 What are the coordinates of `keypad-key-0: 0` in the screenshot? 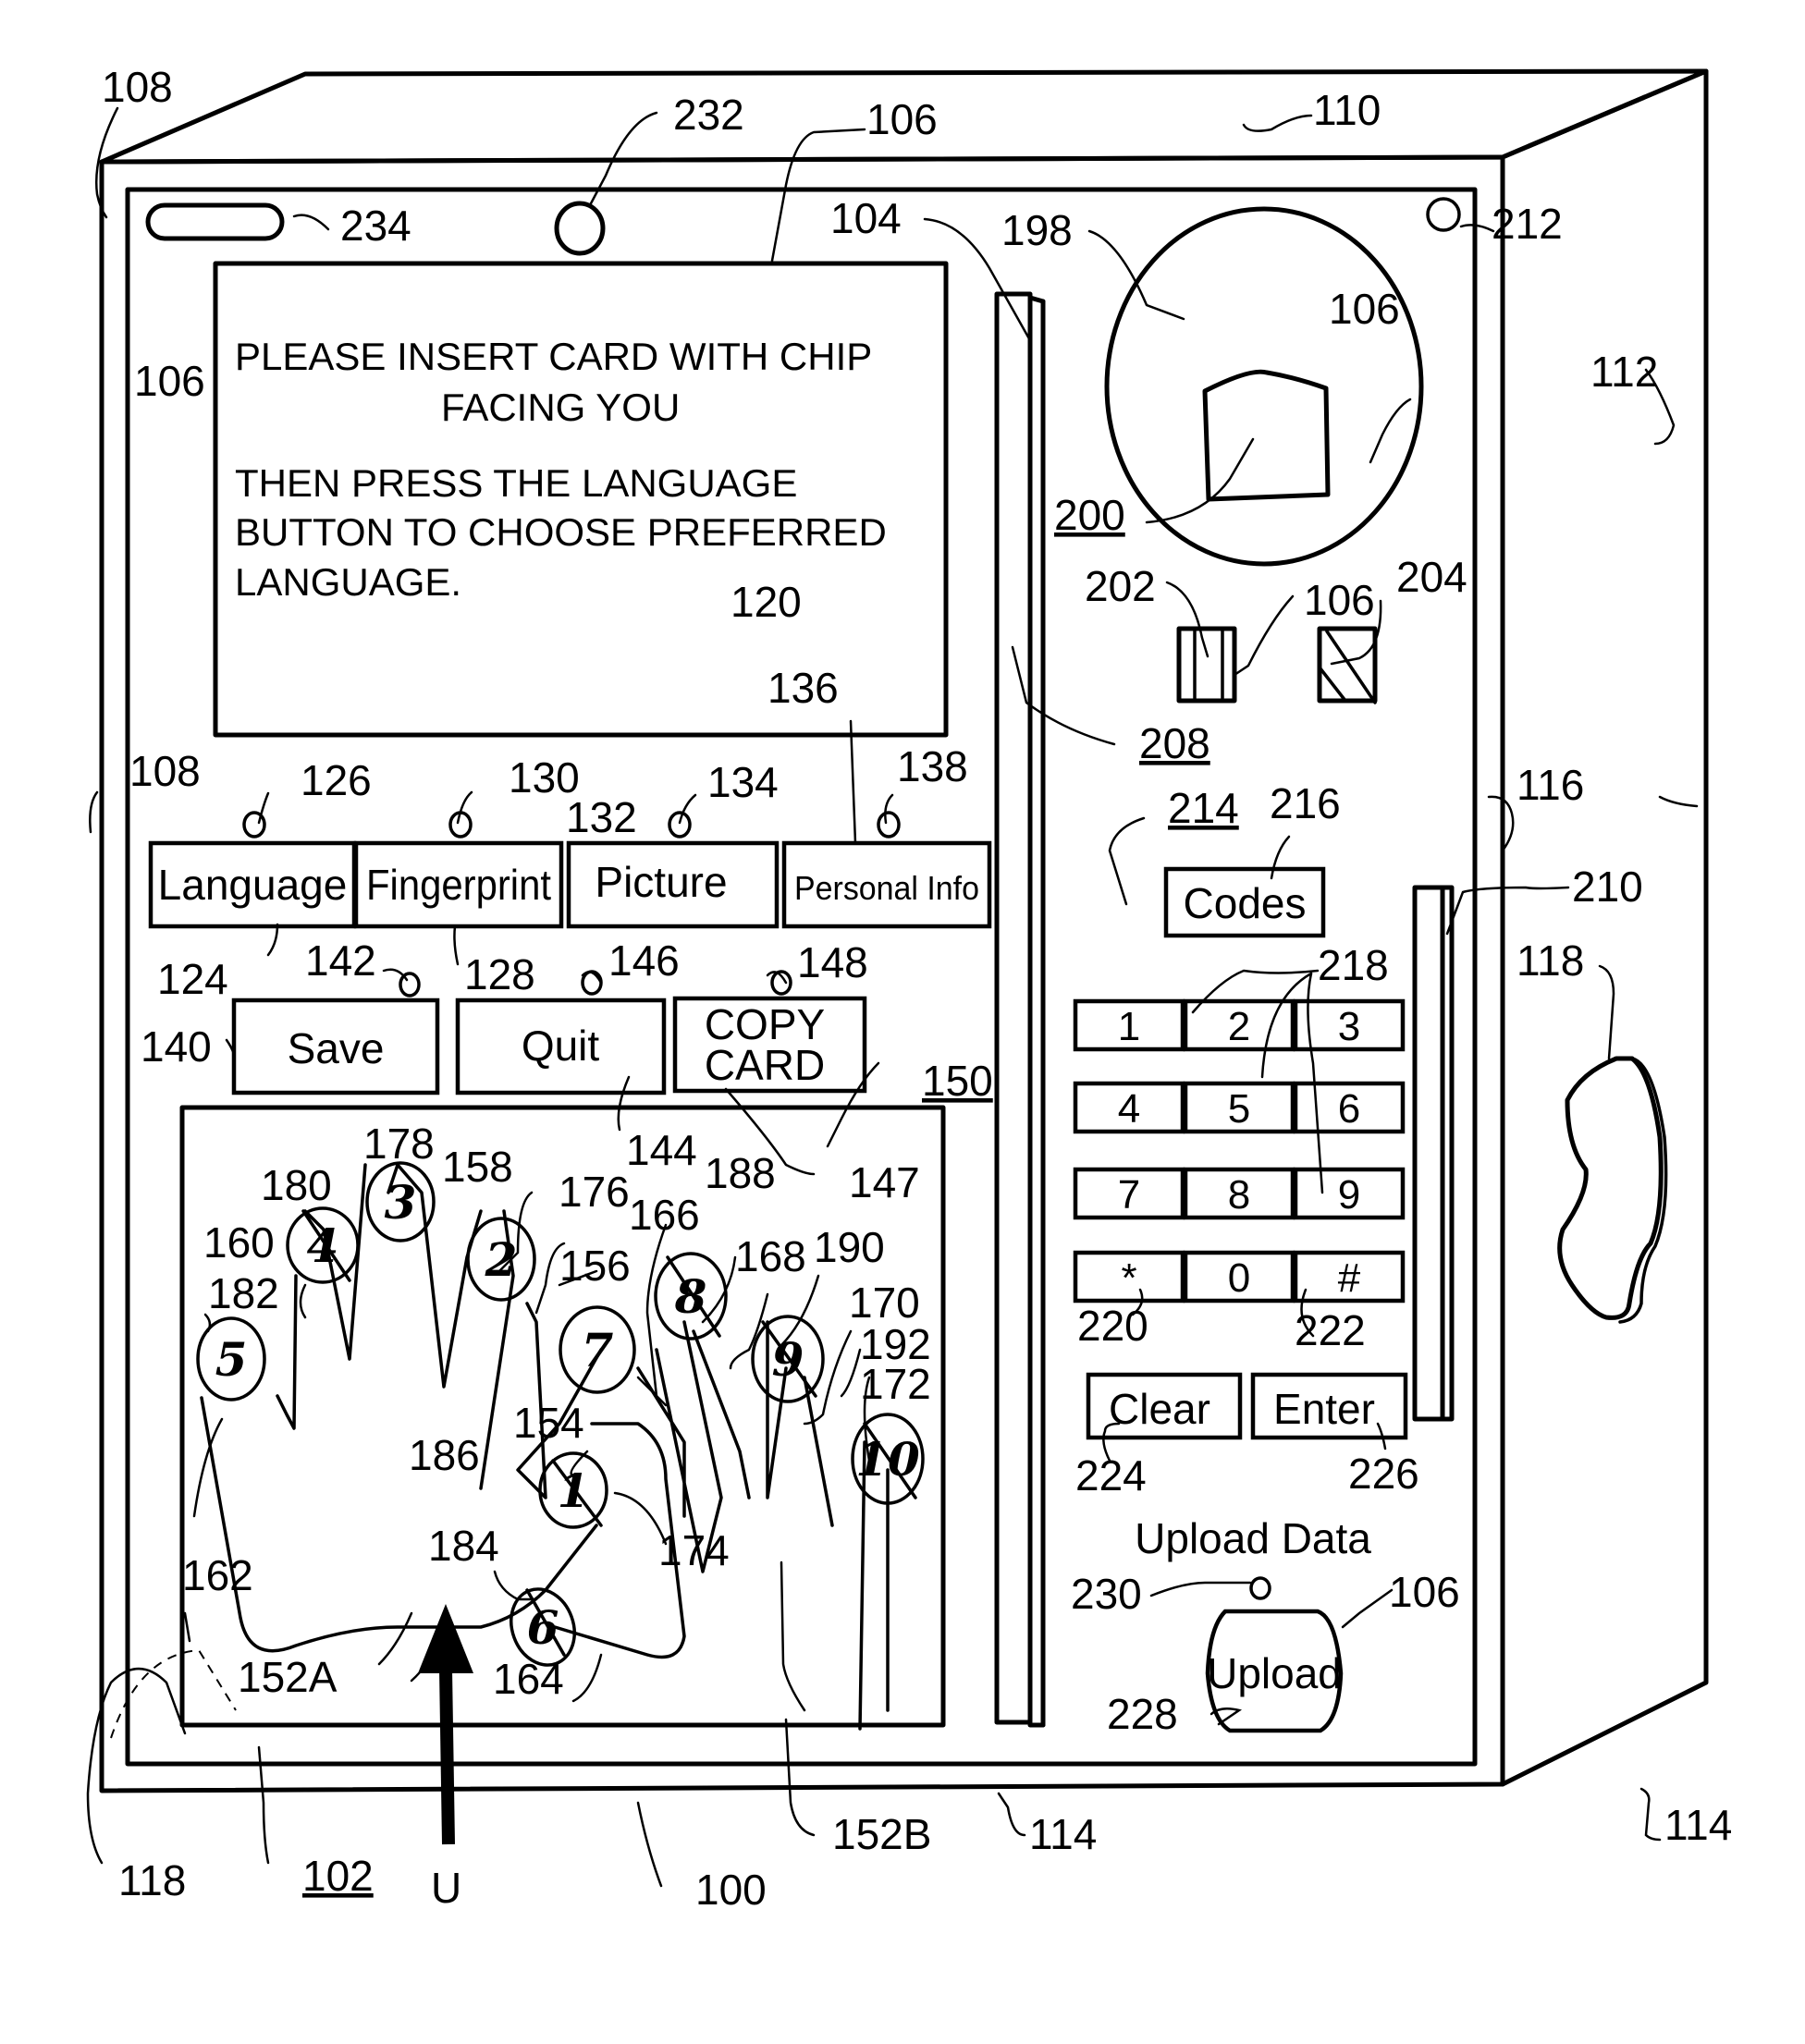 It's located at (1239, 1277).